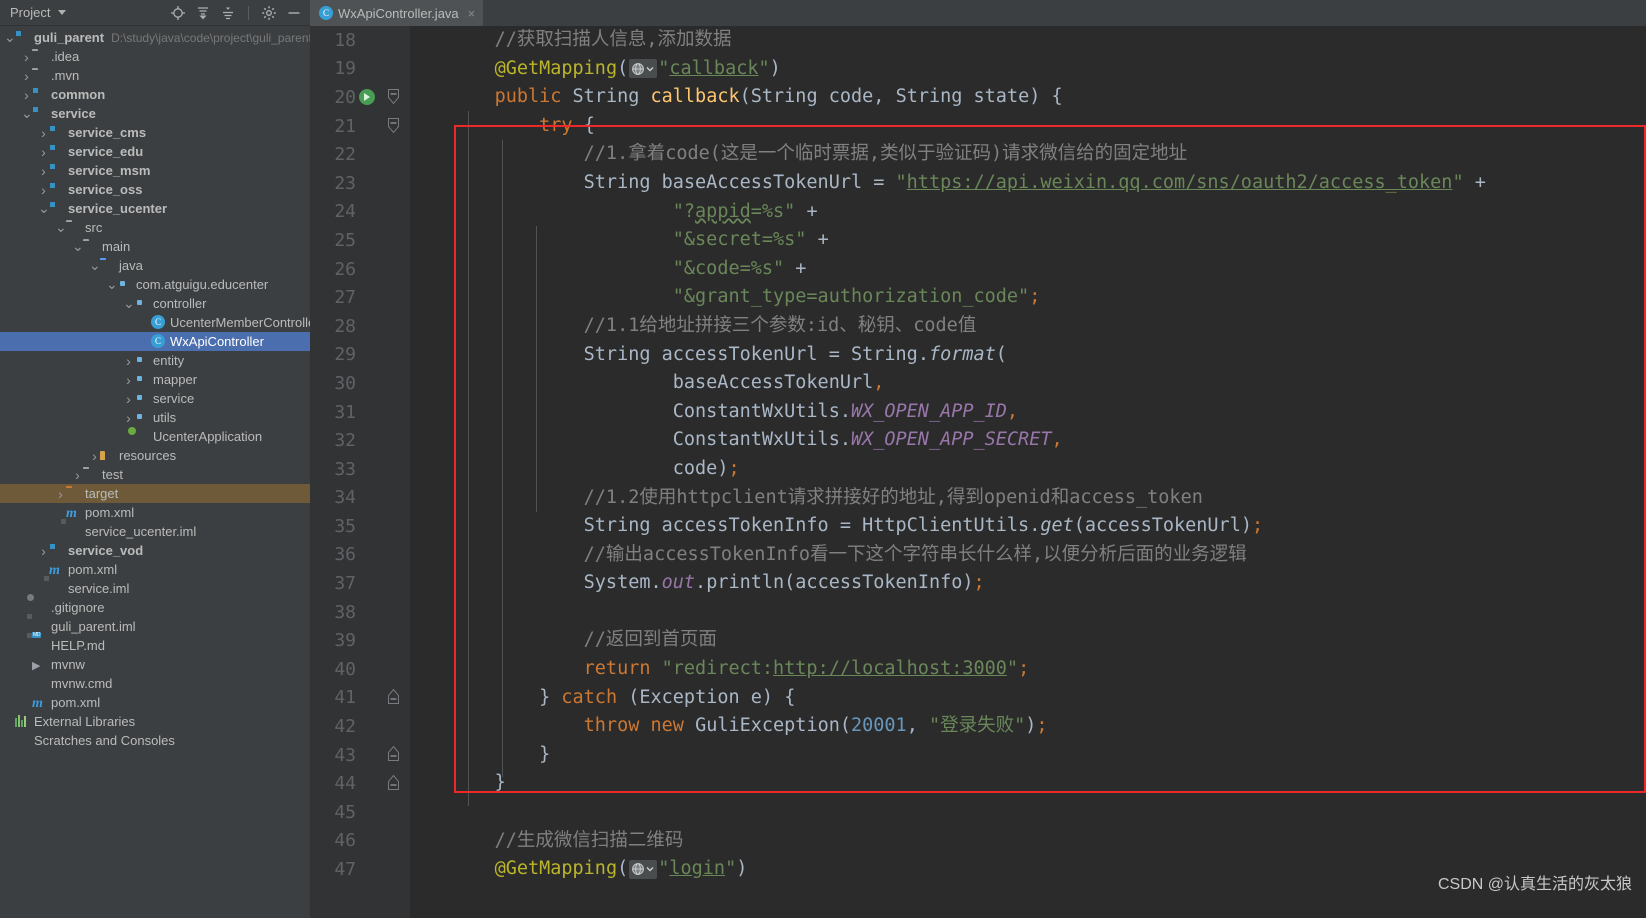 This screenshot has width=1646, height=918. Describe the element at coordinates (367, 97) in the screenshot. I see `run-gutter-icon` at that location.